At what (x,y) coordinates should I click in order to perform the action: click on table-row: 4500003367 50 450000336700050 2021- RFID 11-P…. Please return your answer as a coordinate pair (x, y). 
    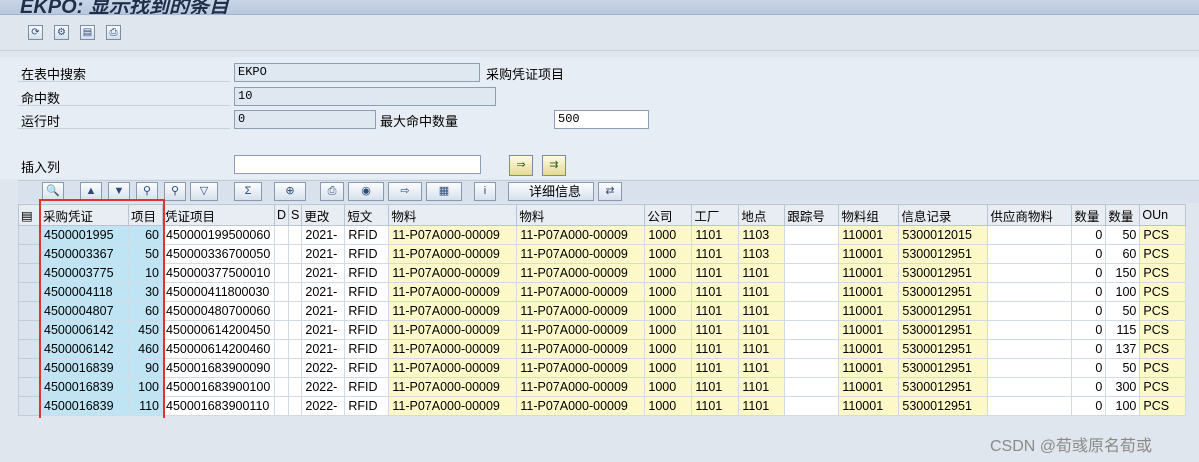
    Looking at the image, I should click on (602, 254).